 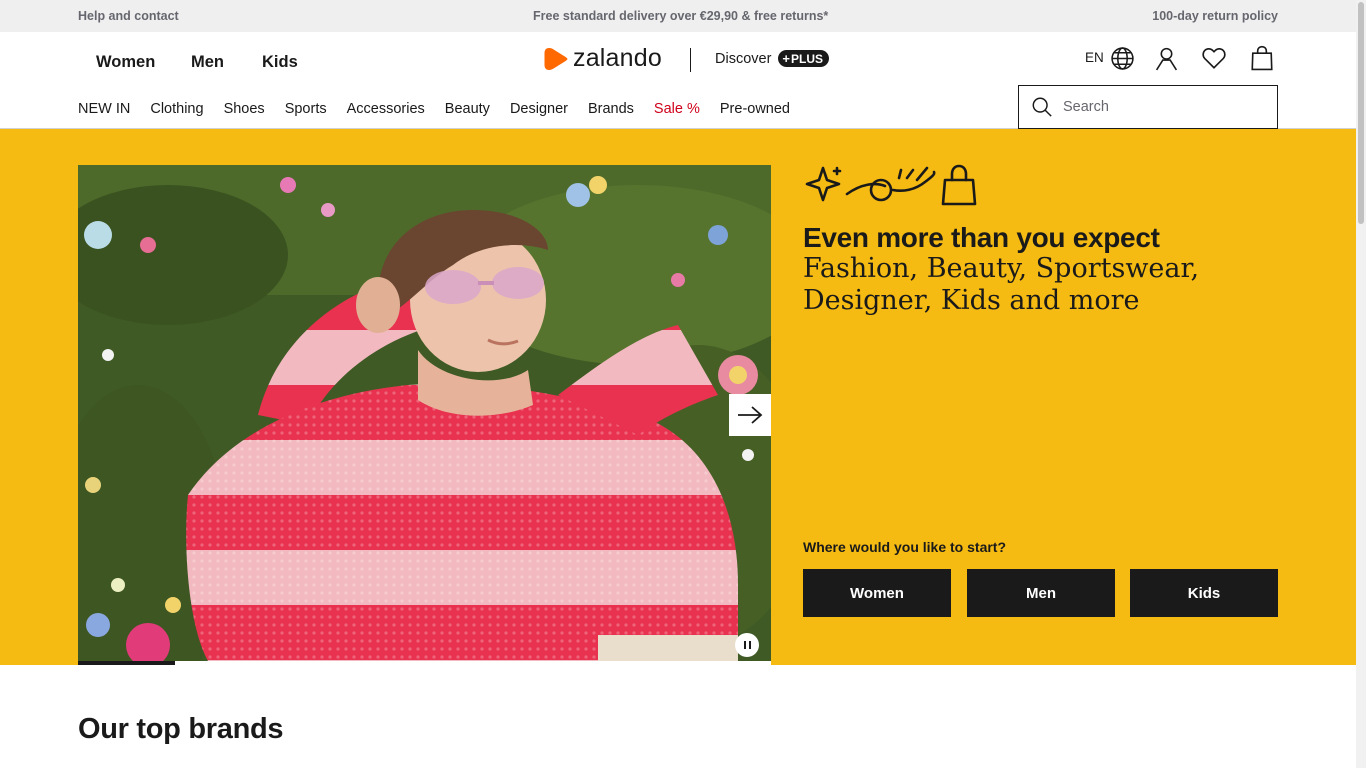 I want to click on globe-icon, so click(x=1122, y=58).